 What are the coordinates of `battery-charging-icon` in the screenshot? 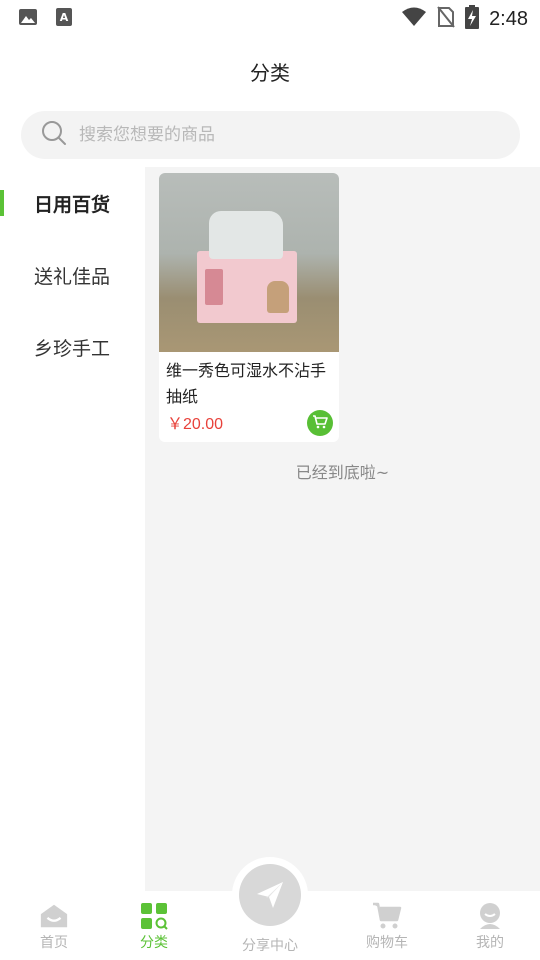 It's located at (472, 19).